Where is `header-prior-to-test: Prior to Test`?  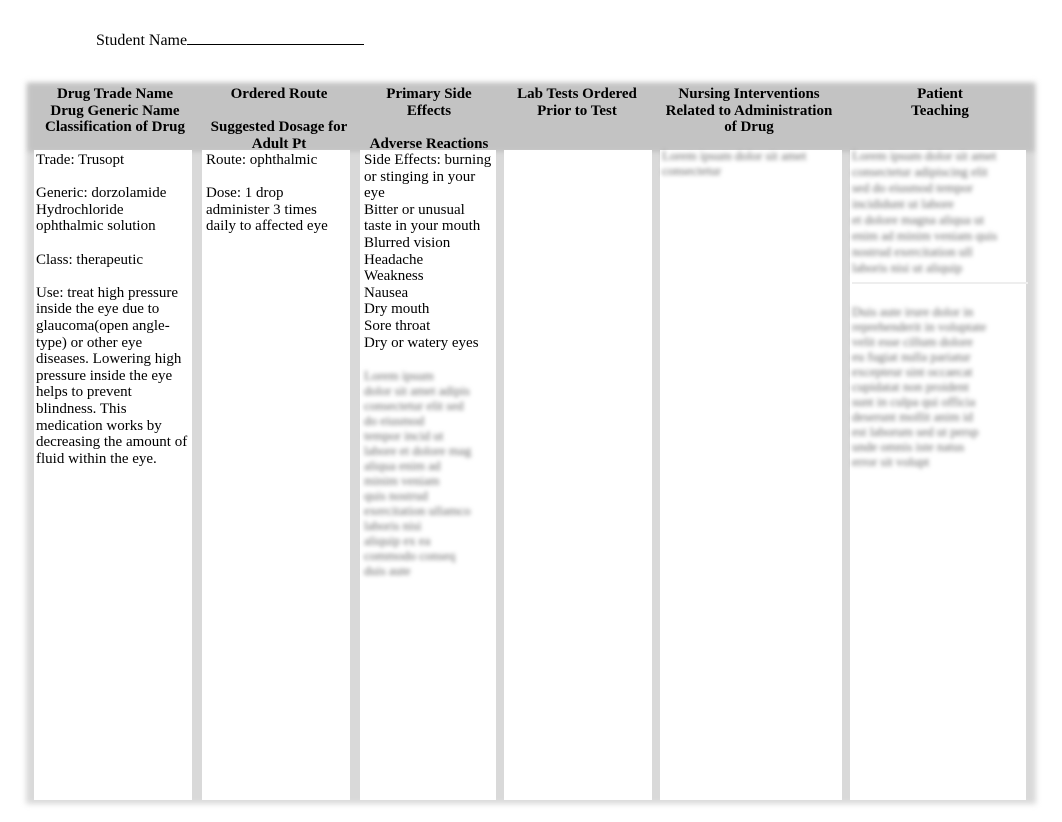
header-prior-to-test: Prior to Test is located at coordinates (577, 110).